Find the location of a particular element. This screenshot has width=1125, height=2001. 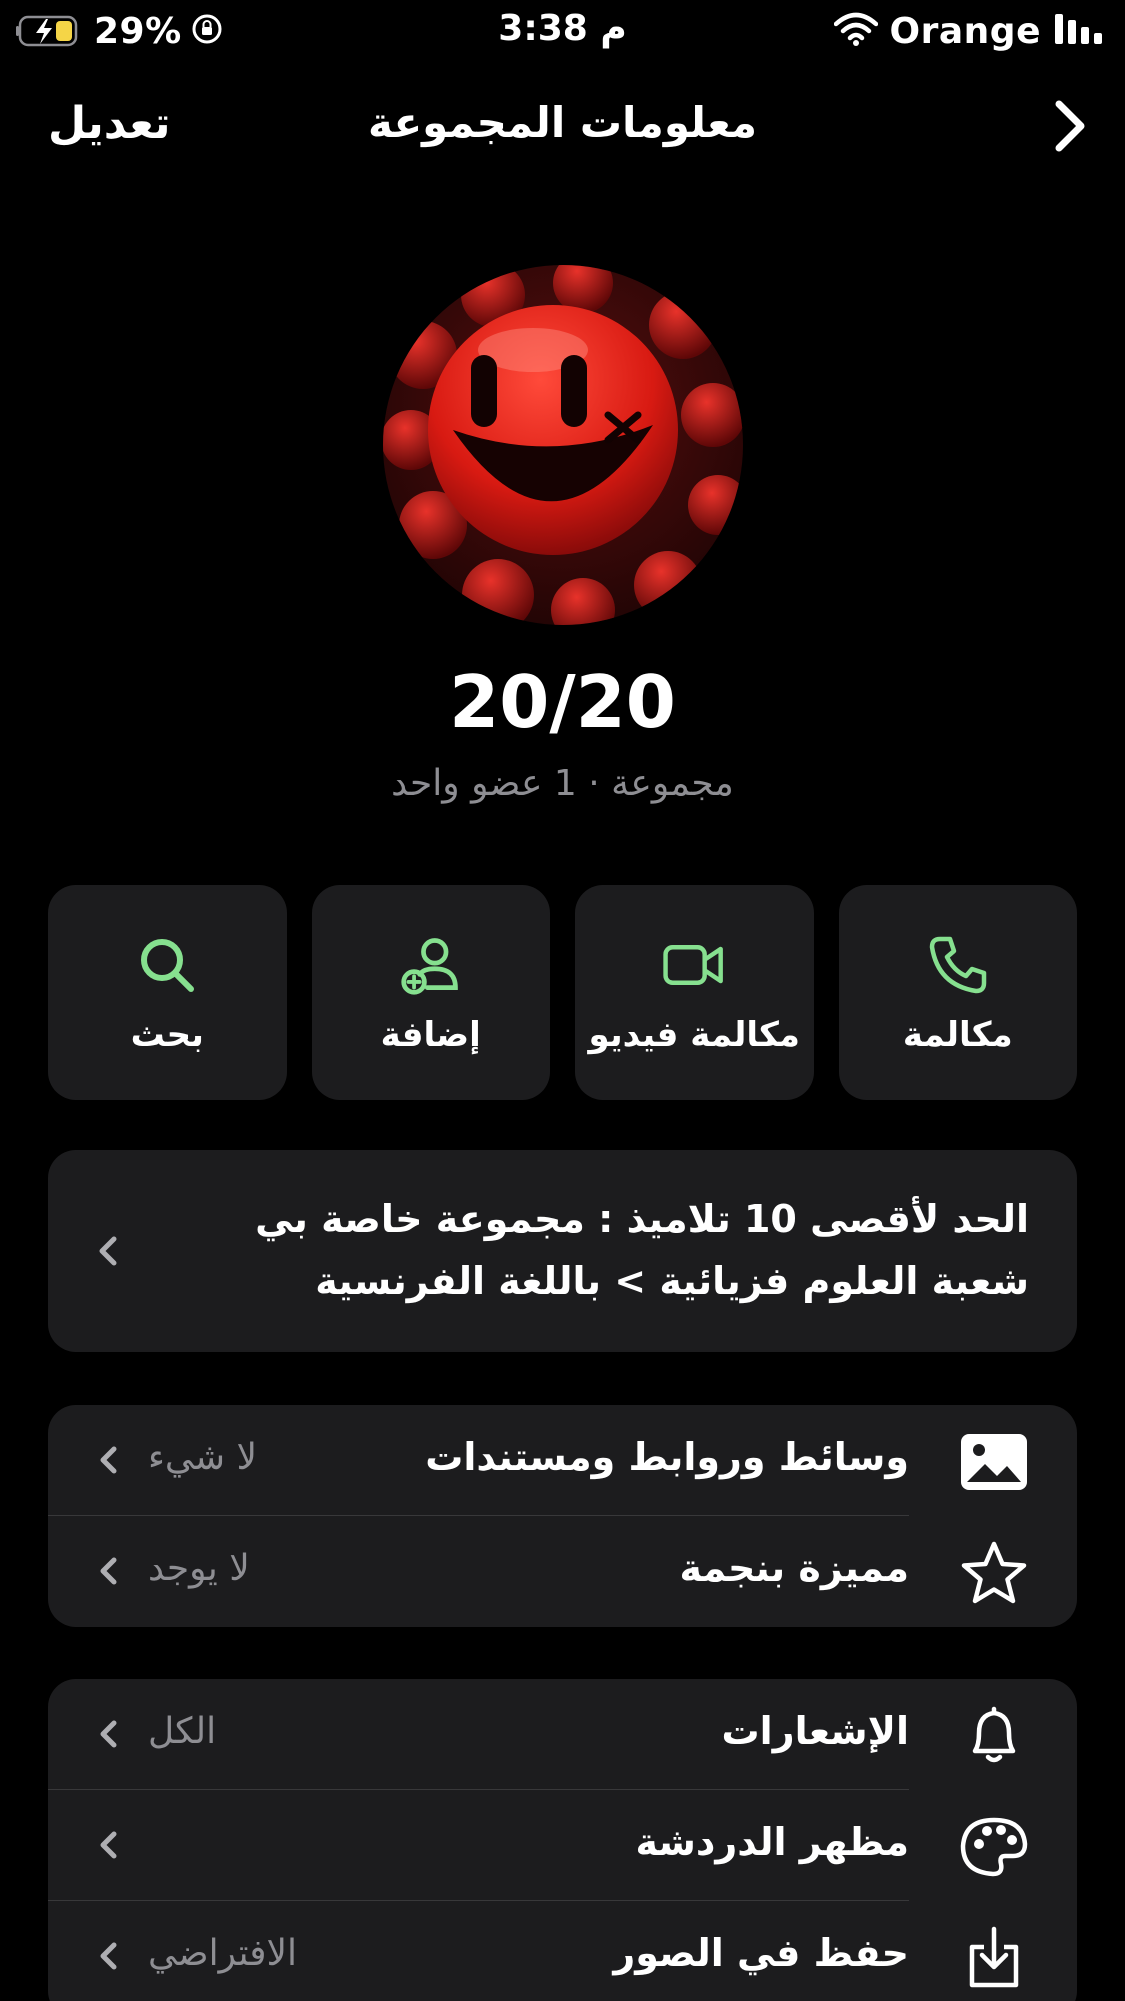

save-to-photos-value: الافتراضي is located at coordinates (223, 1953).